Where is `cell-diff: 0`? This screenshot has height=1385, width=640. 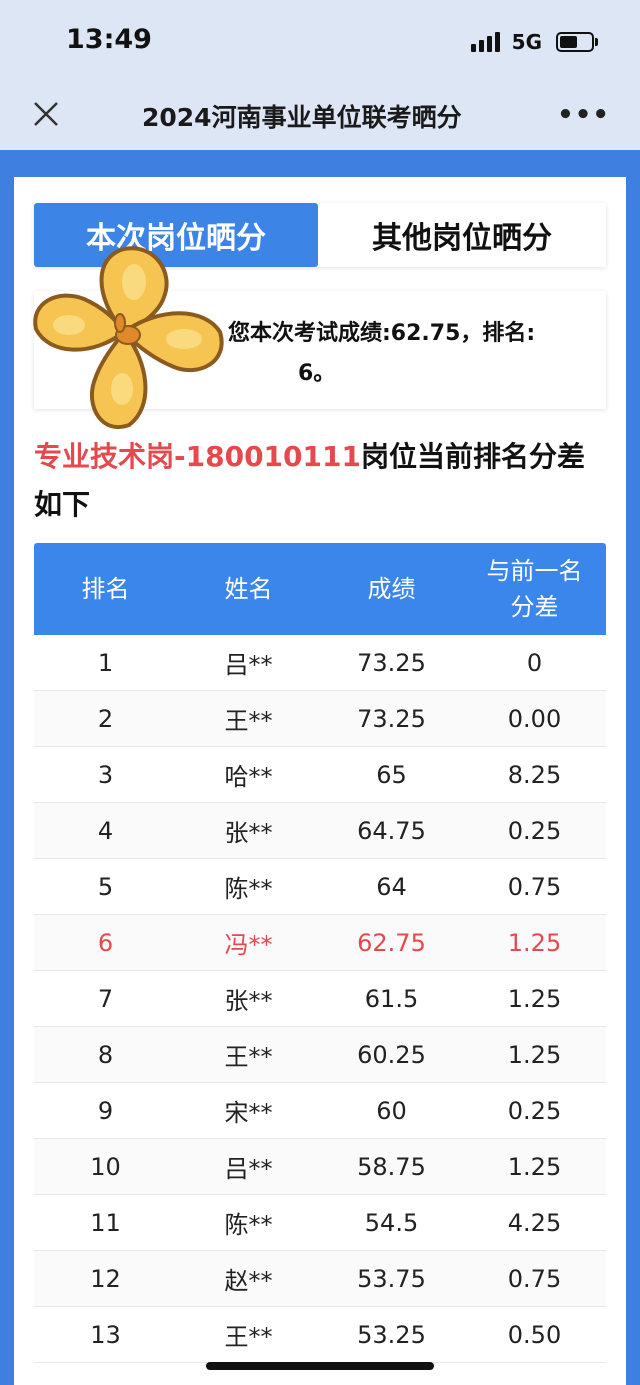 cell-diff: 0 is located at coordinates (534, 662).